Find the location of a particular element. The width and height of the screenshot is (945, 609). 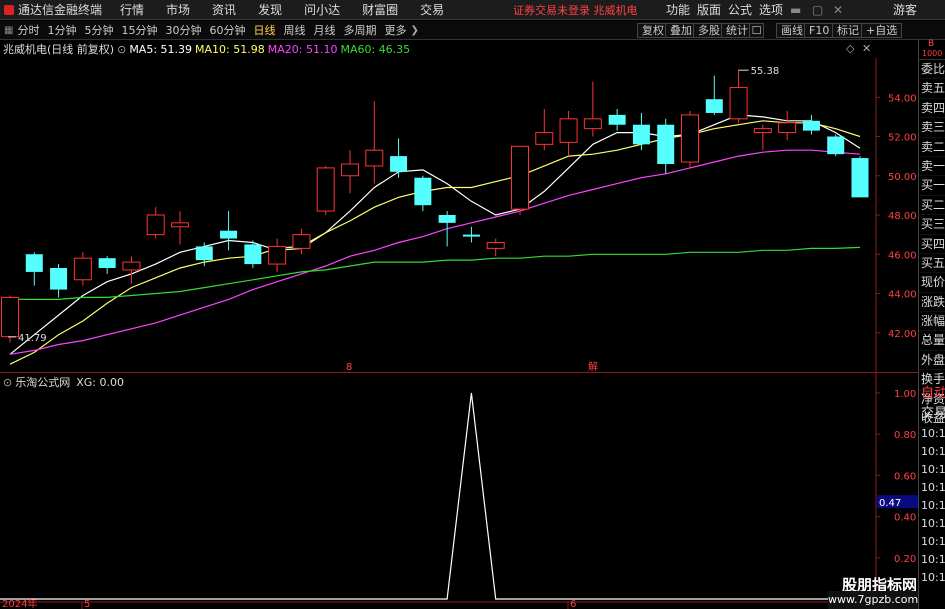

side-label: 现价 is located at coordinates (932, 283).